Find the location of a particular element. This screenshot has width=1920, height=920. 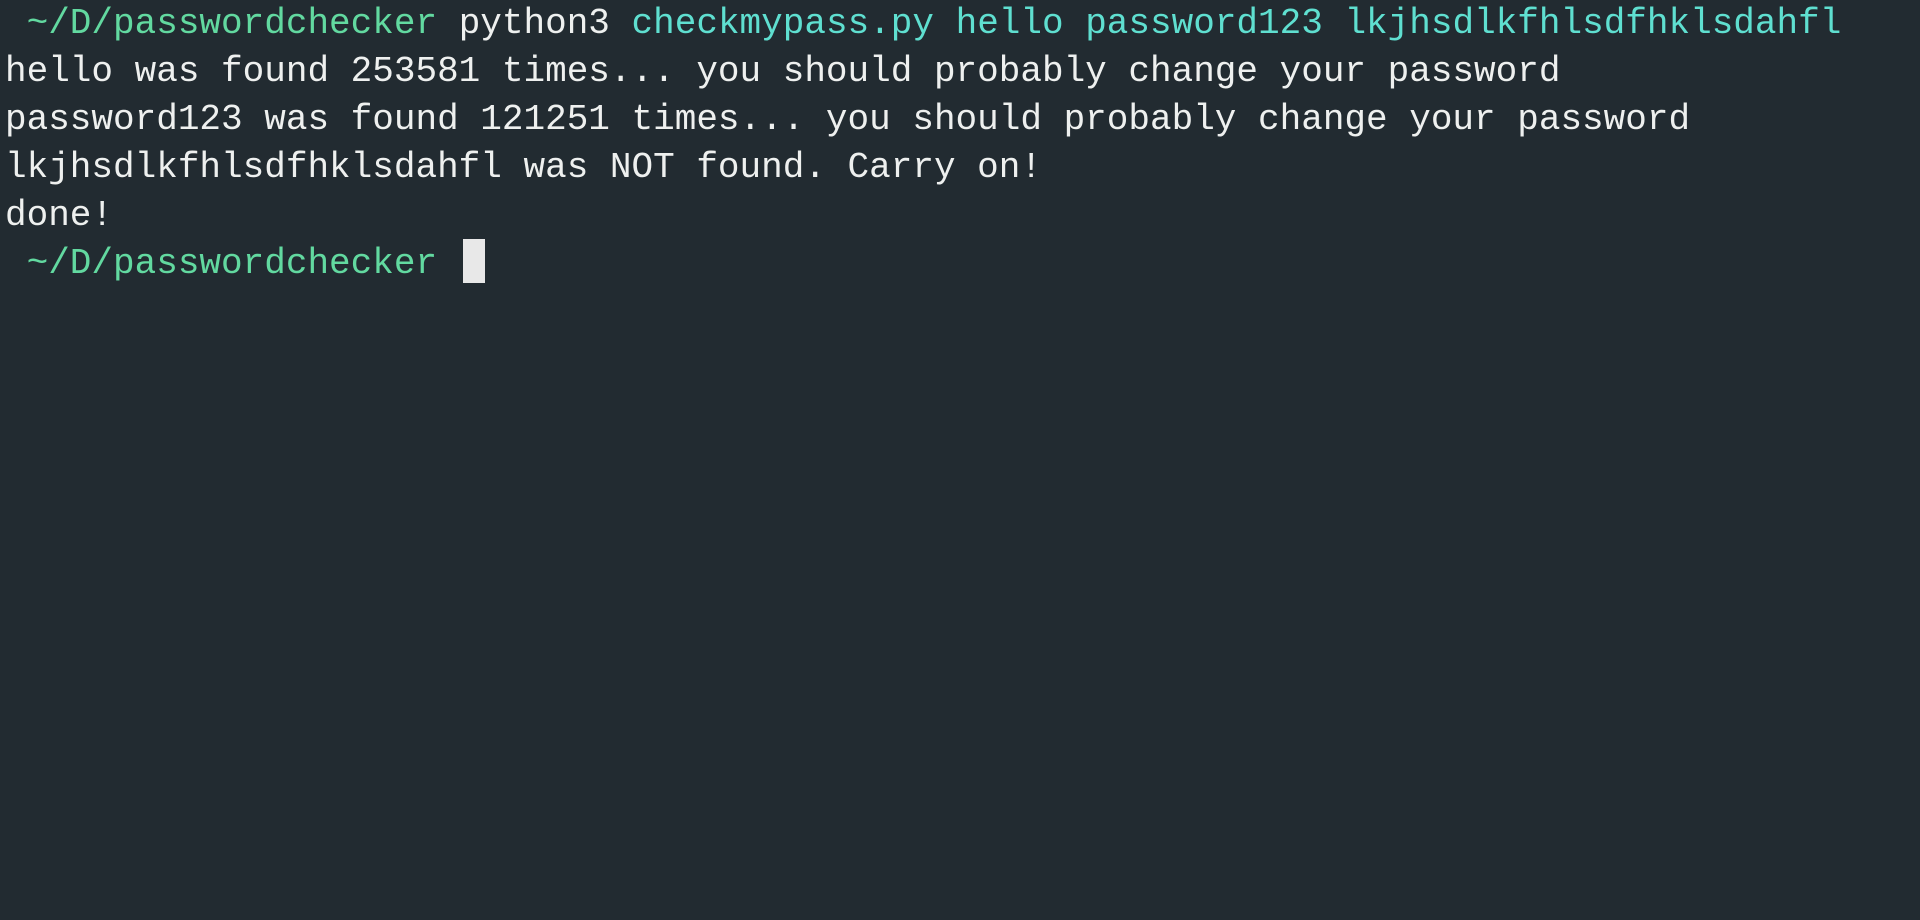

cursor is located at coordinates (473, 261).